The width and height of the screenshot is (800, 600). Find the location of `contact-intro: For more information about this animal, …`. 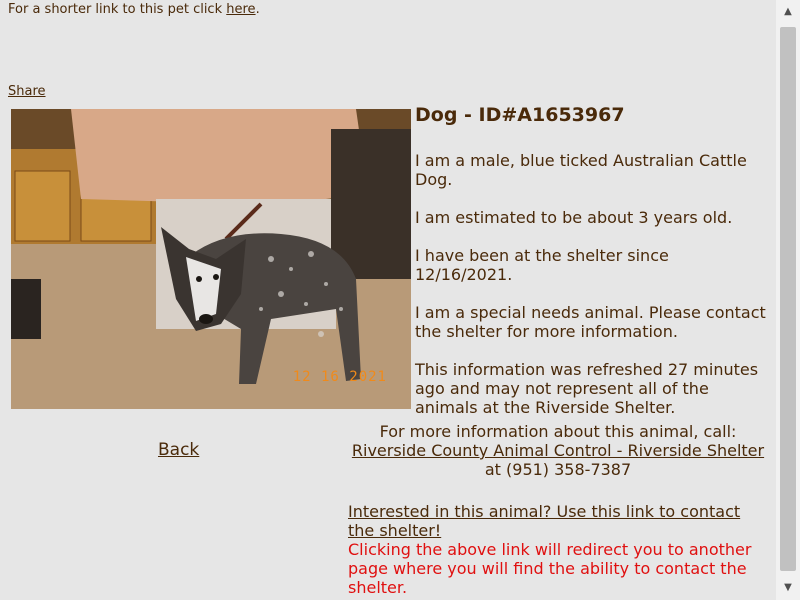

contact-intro: For more information about this animal, … is located at coordinates (558, 431).